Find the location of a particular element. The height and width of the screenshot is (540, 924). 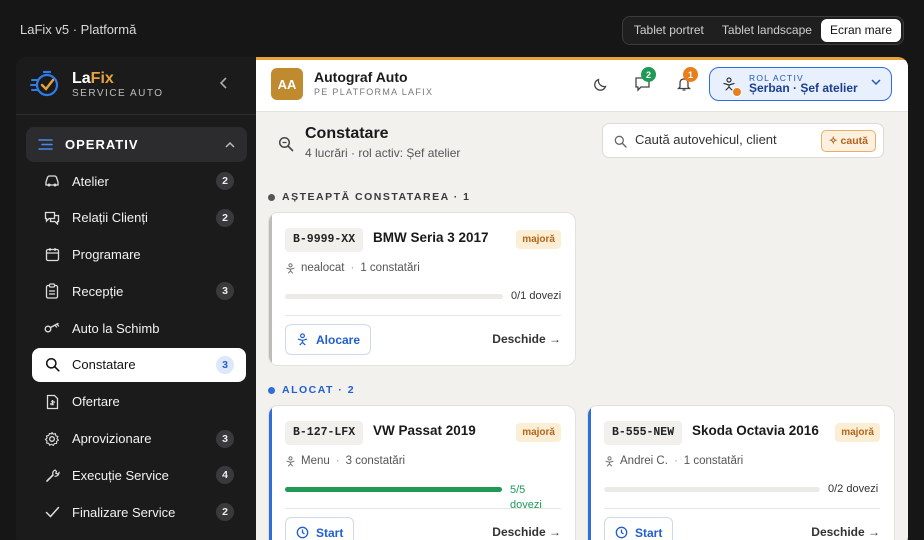

car-model: BMW Seria 3 2017 is located at coordinates (431, 237).